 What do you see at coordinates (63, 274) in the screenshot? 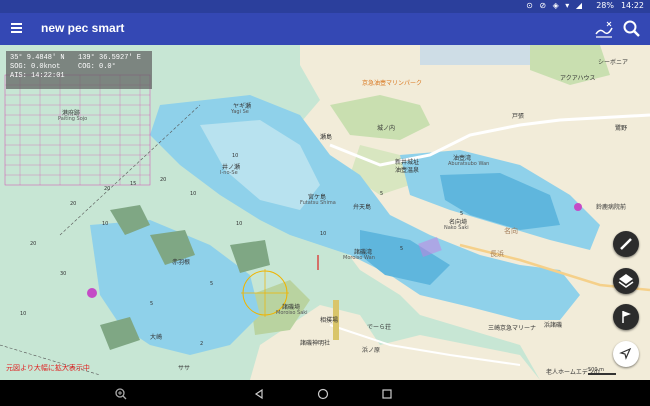
I see `svg-text: 30` at bounding box center [63, 274].